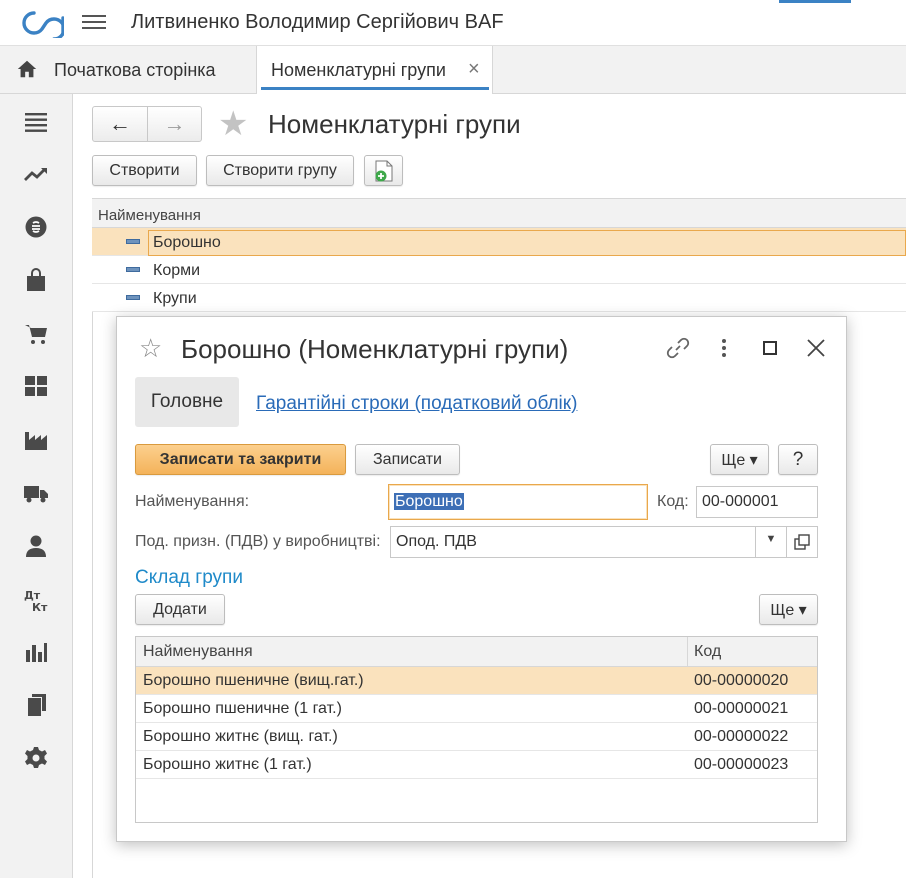  Describe the element at coordinates (43, 24) in the screenshot. I see `baf-logo-icon` at that location.